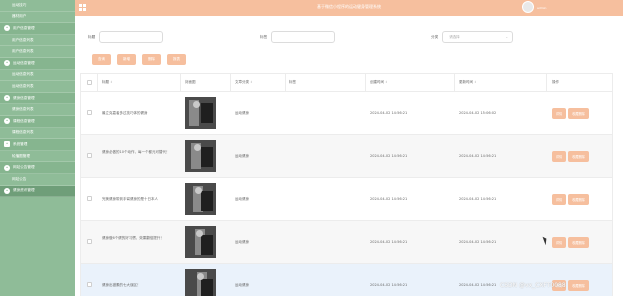  Describe the element at coordinates (24, 120) in the screenshot. I see `sidebar-item-label: 课程信息管理` at that location.